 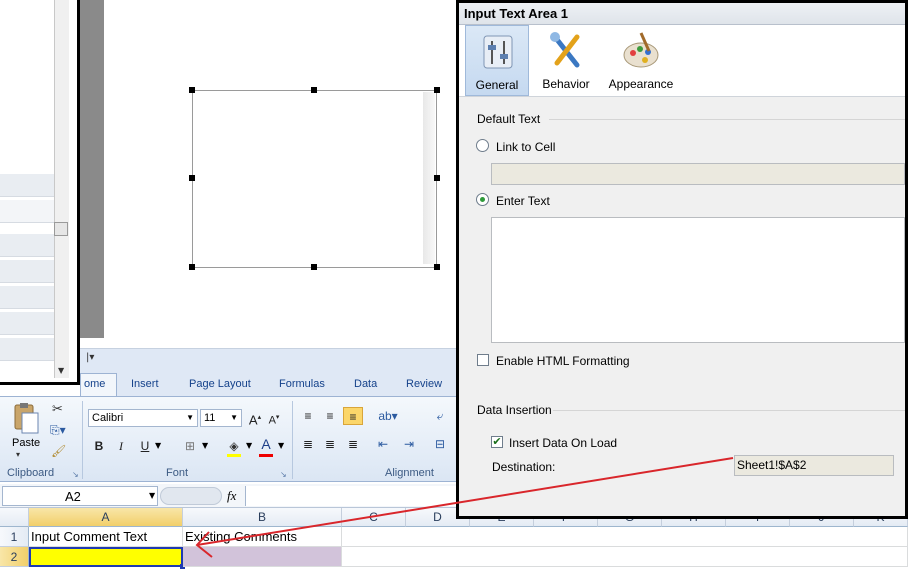 What do you see at coordinates (99, 446) in the screenshot?
I see `bold-button: B` at bounding box center [99, 446].